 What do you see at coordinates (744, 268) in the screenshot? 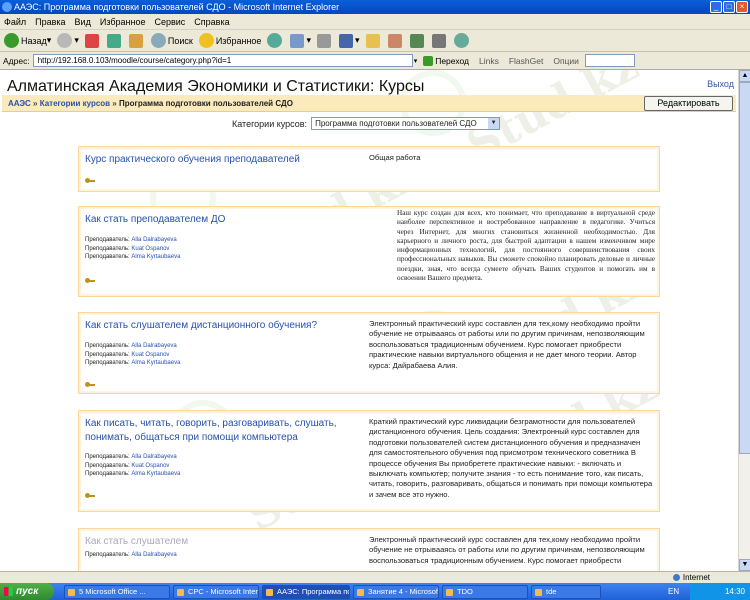
I see `scroll-thumb` at bounding box center [744, 268].